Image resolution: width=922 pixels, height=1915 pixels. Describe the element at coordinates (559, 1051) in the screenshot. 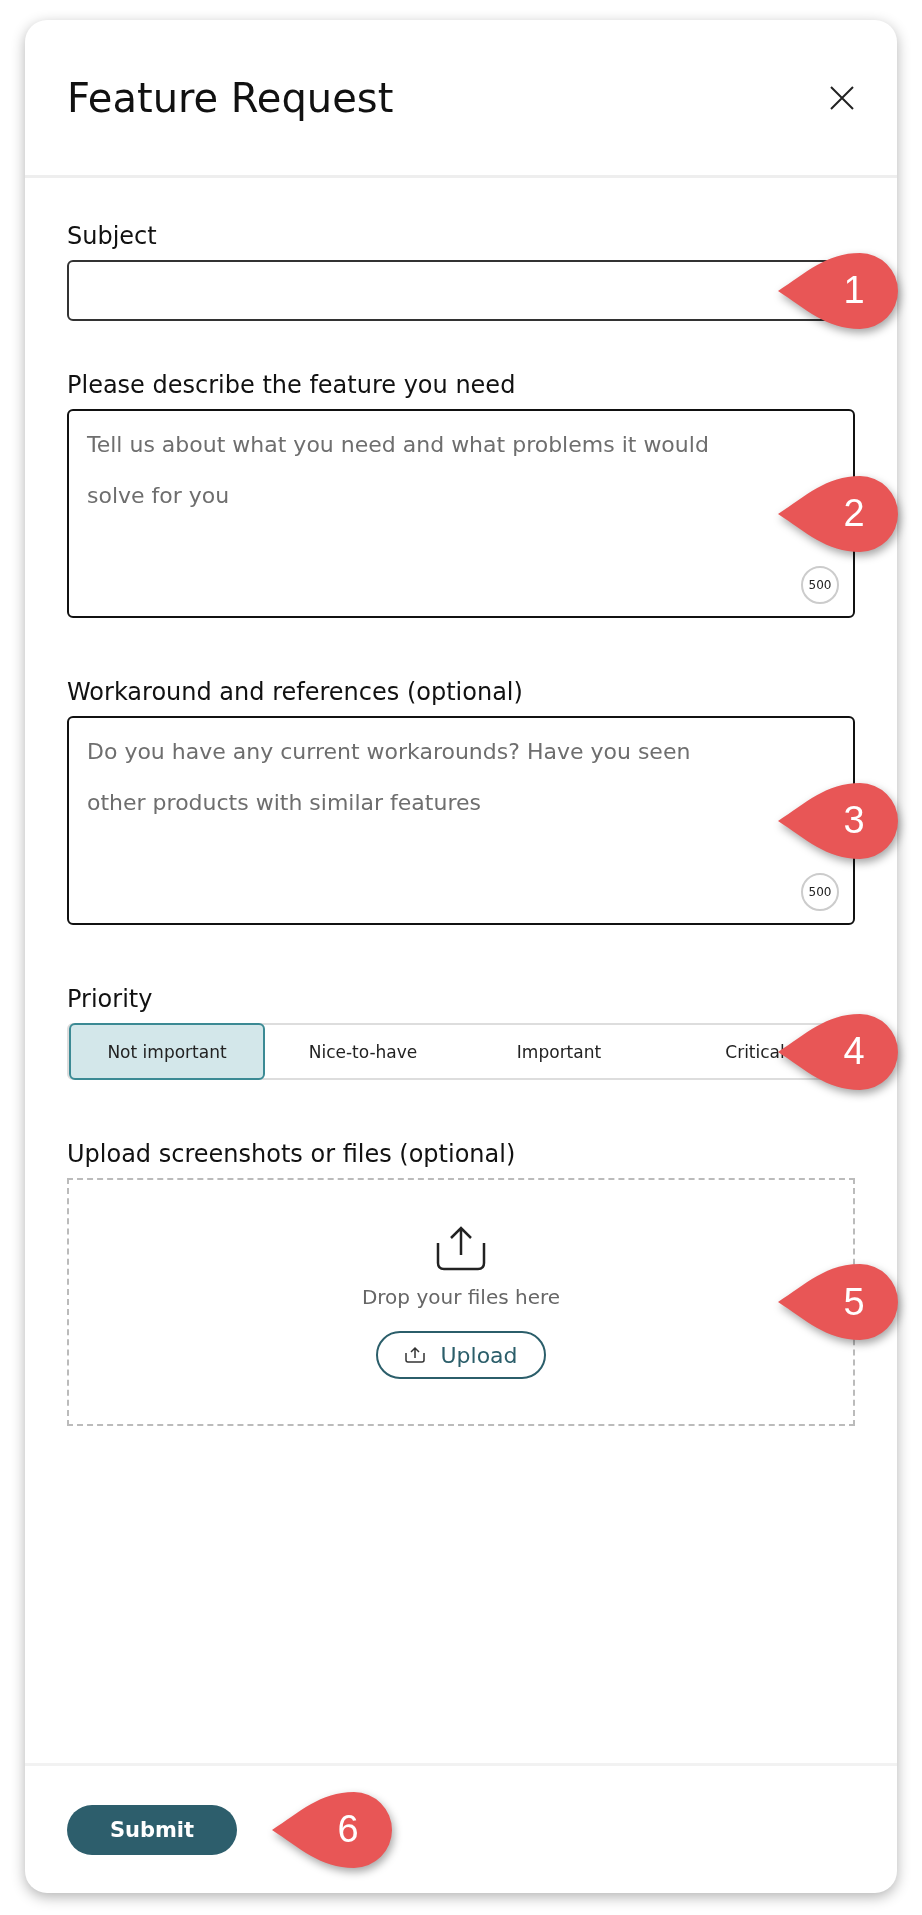

I see `priority-option: Important` at that location.